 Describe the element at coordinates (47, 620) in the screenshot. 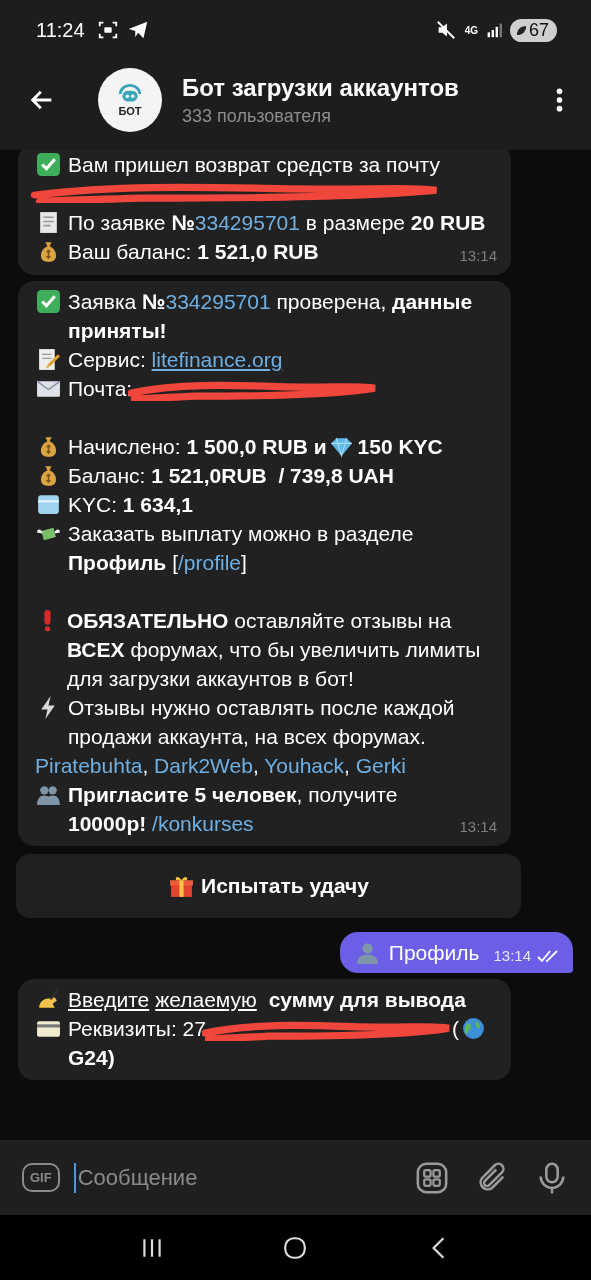

I see `exclamation-icon` at that location.